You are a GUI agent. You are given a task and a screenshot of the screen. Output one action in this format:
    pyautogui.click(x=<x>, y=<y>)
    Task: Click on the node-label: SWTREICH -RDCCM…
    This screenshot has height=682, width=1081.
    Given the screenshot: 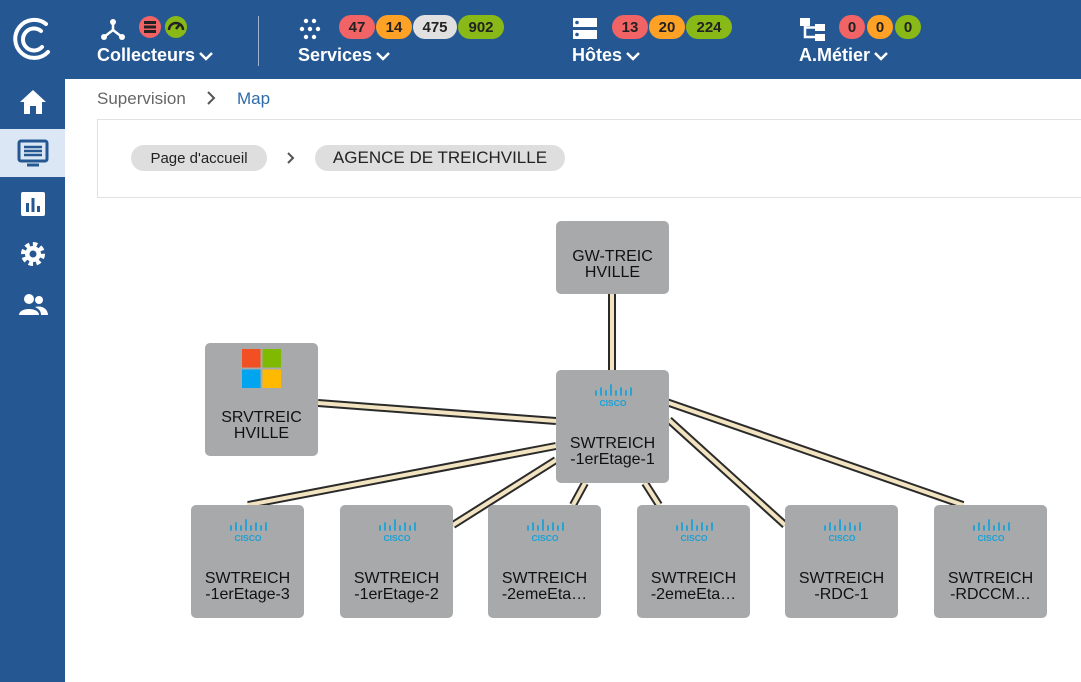 What is the action you would take?
    pyautogui.click(x=990, y=587)
    